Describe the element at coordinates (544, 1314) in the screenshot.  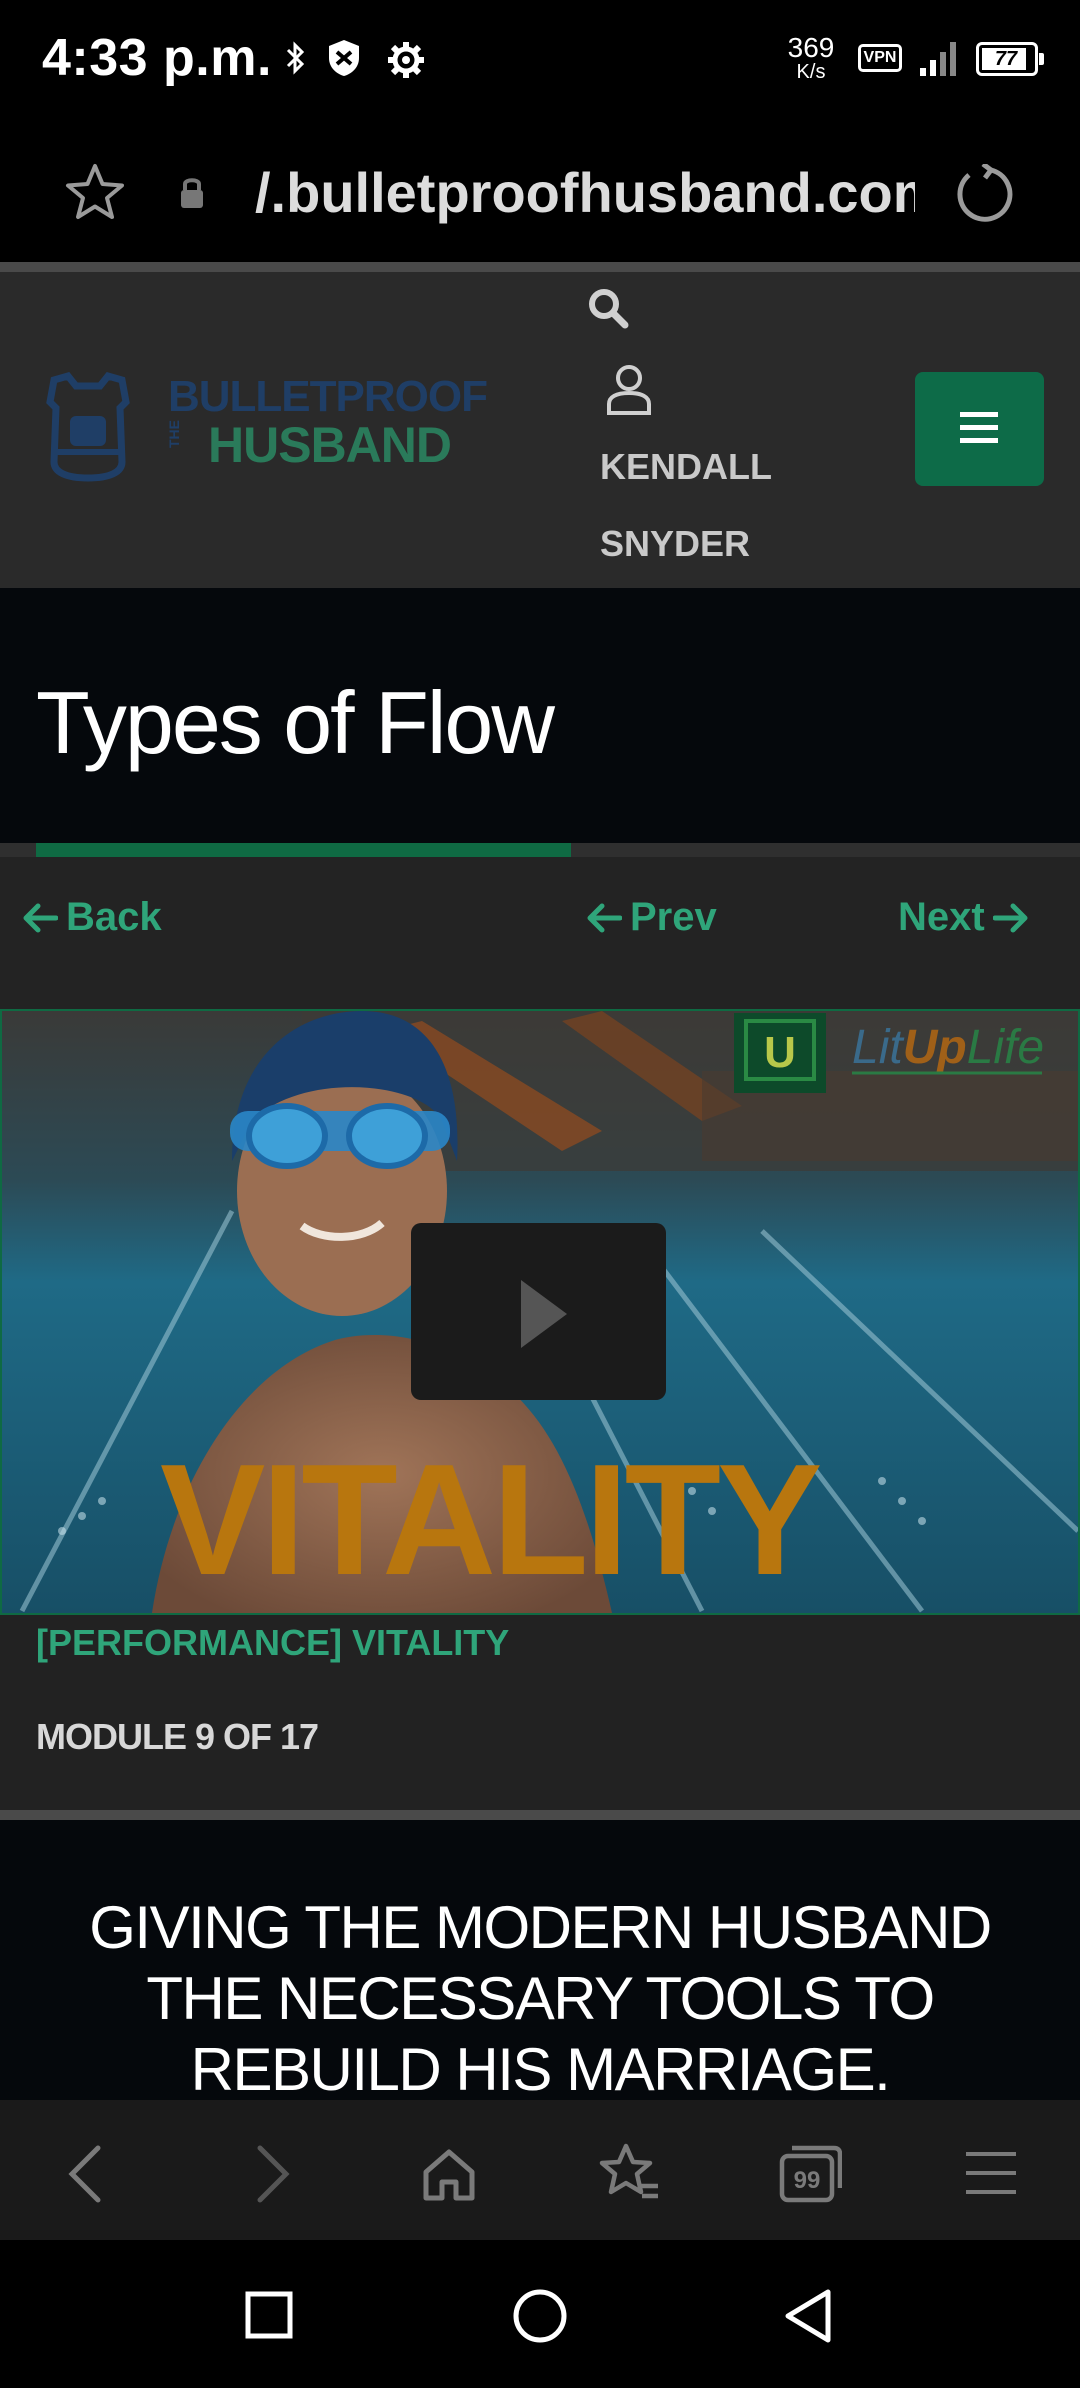
I see `play-icon` at that location.